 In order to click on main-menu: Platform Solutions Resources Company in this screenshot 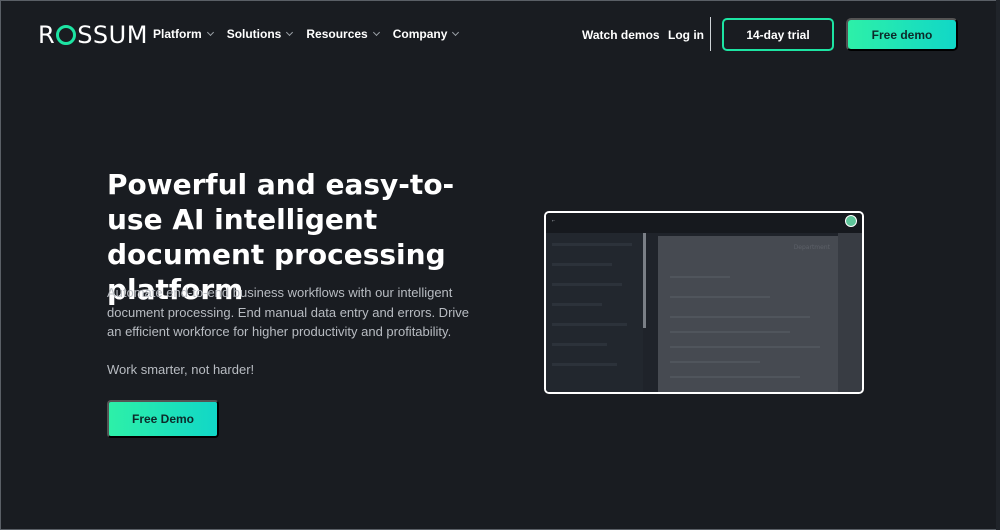, I will do `click(306, 34)`.